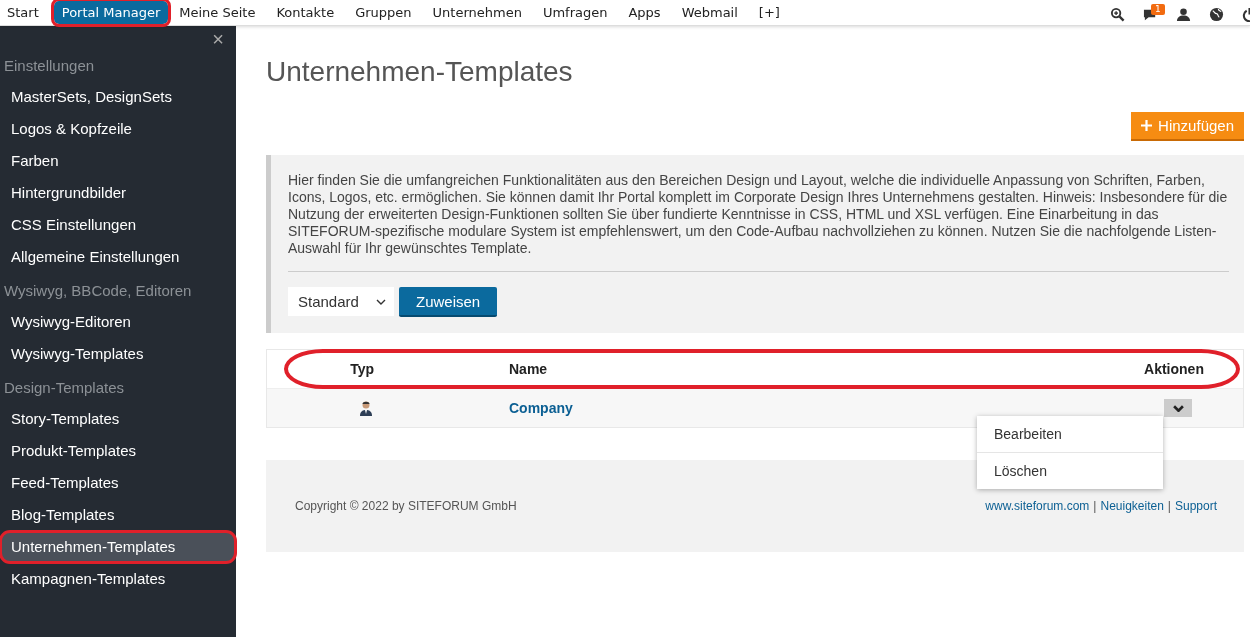  What do you see at coordinates (366, 408) in the screenshot?
I see `company-person-icon` at bounding box center [366, 408].